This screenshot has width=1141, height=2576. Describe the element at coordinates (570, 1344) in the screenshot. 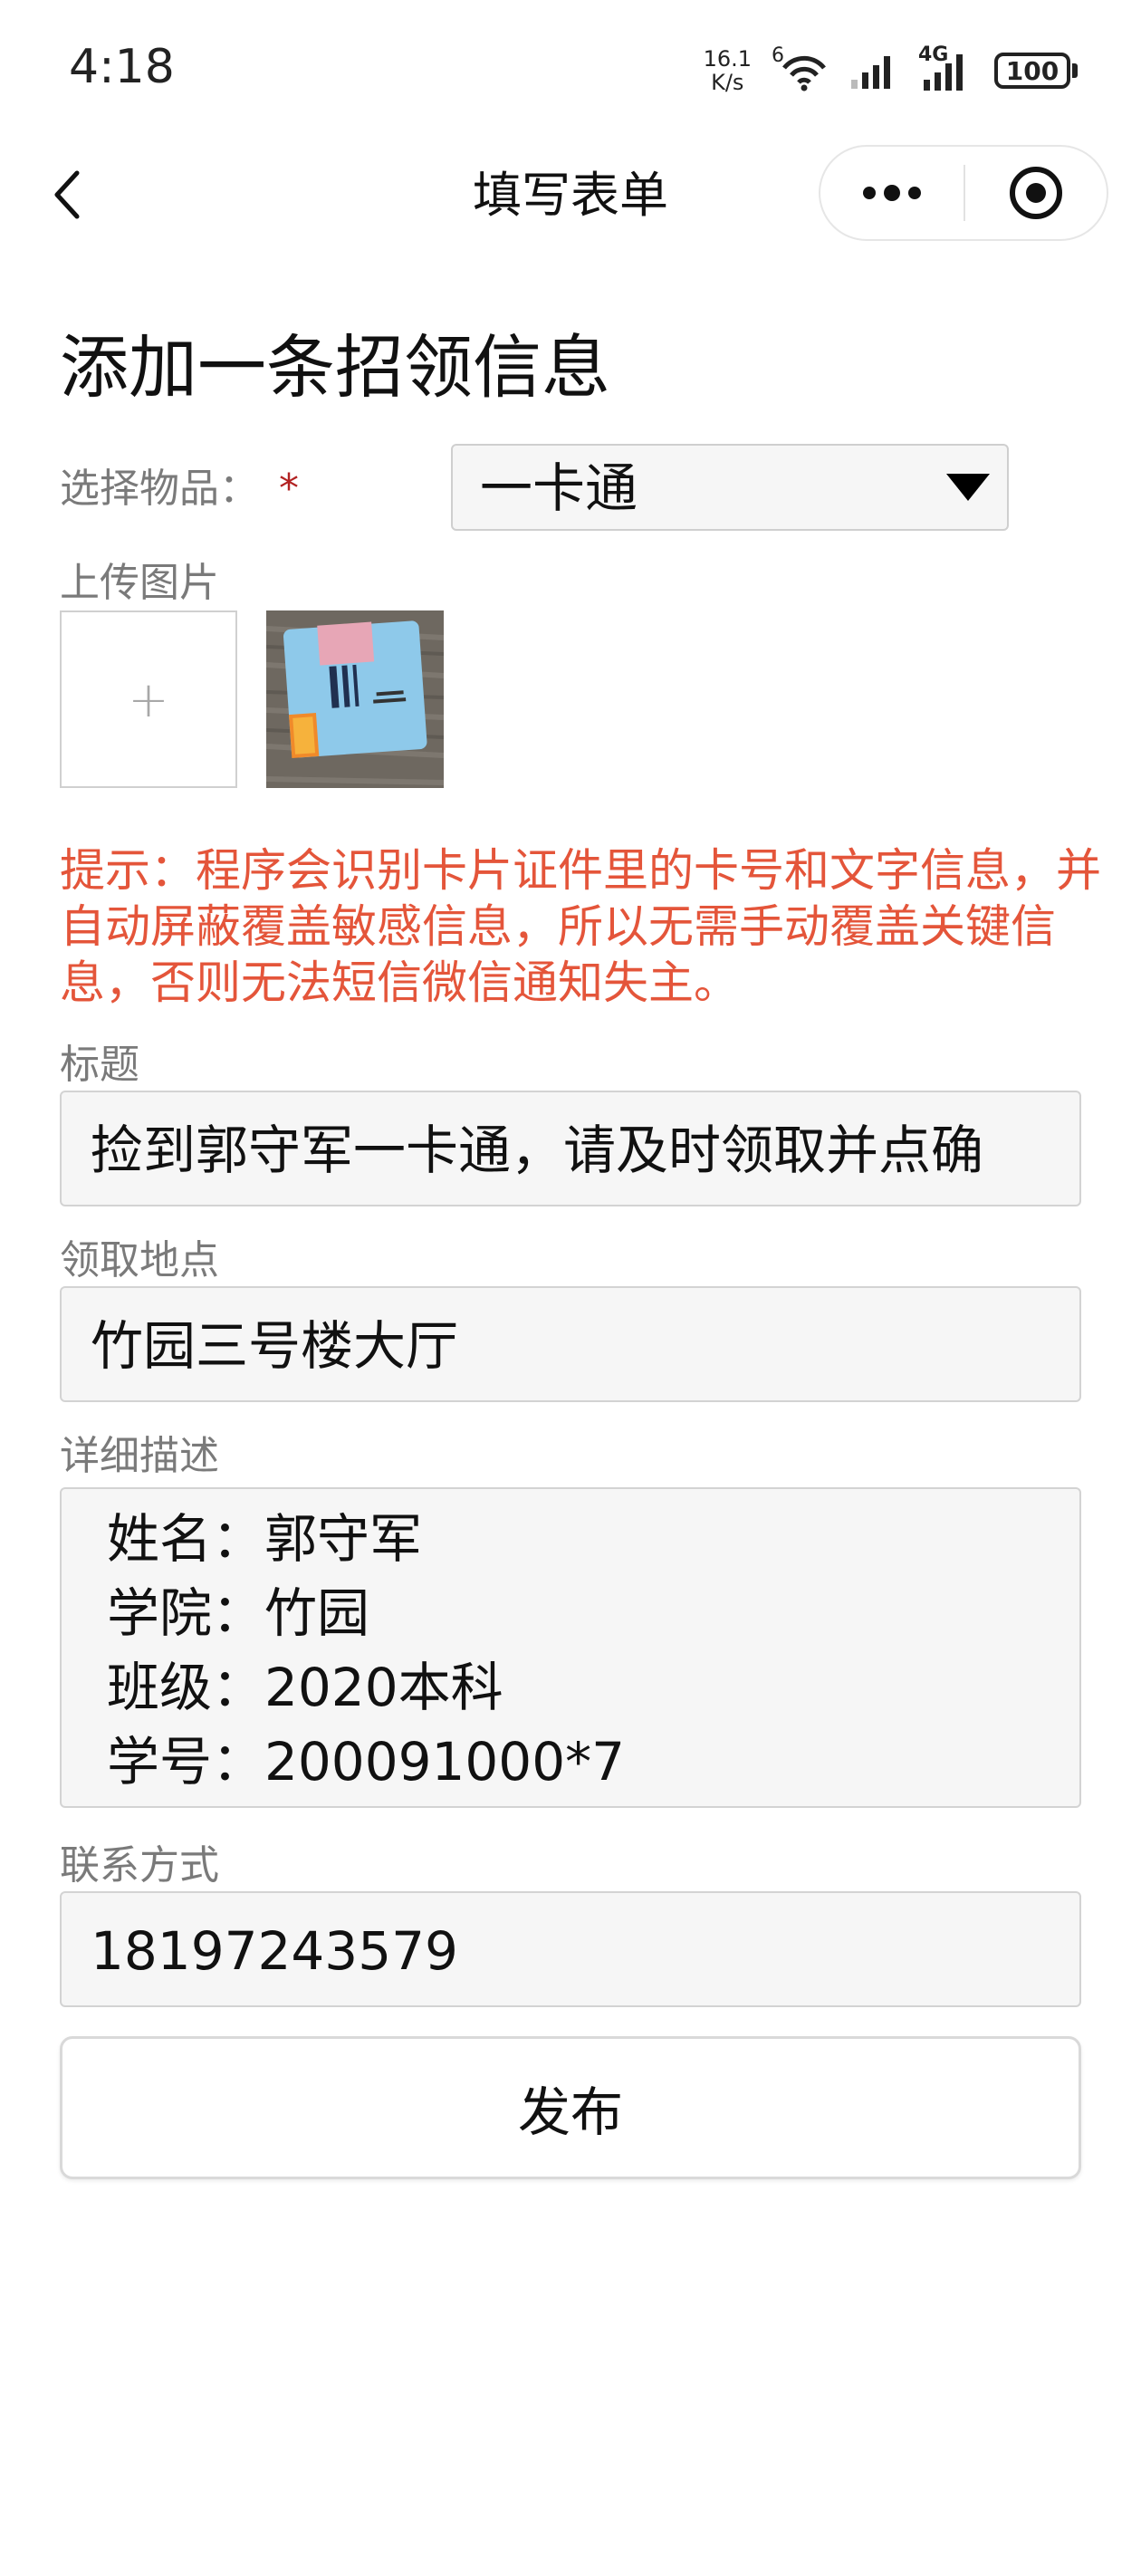

I see `location-input: 竹园三号楼大厅` at that location.